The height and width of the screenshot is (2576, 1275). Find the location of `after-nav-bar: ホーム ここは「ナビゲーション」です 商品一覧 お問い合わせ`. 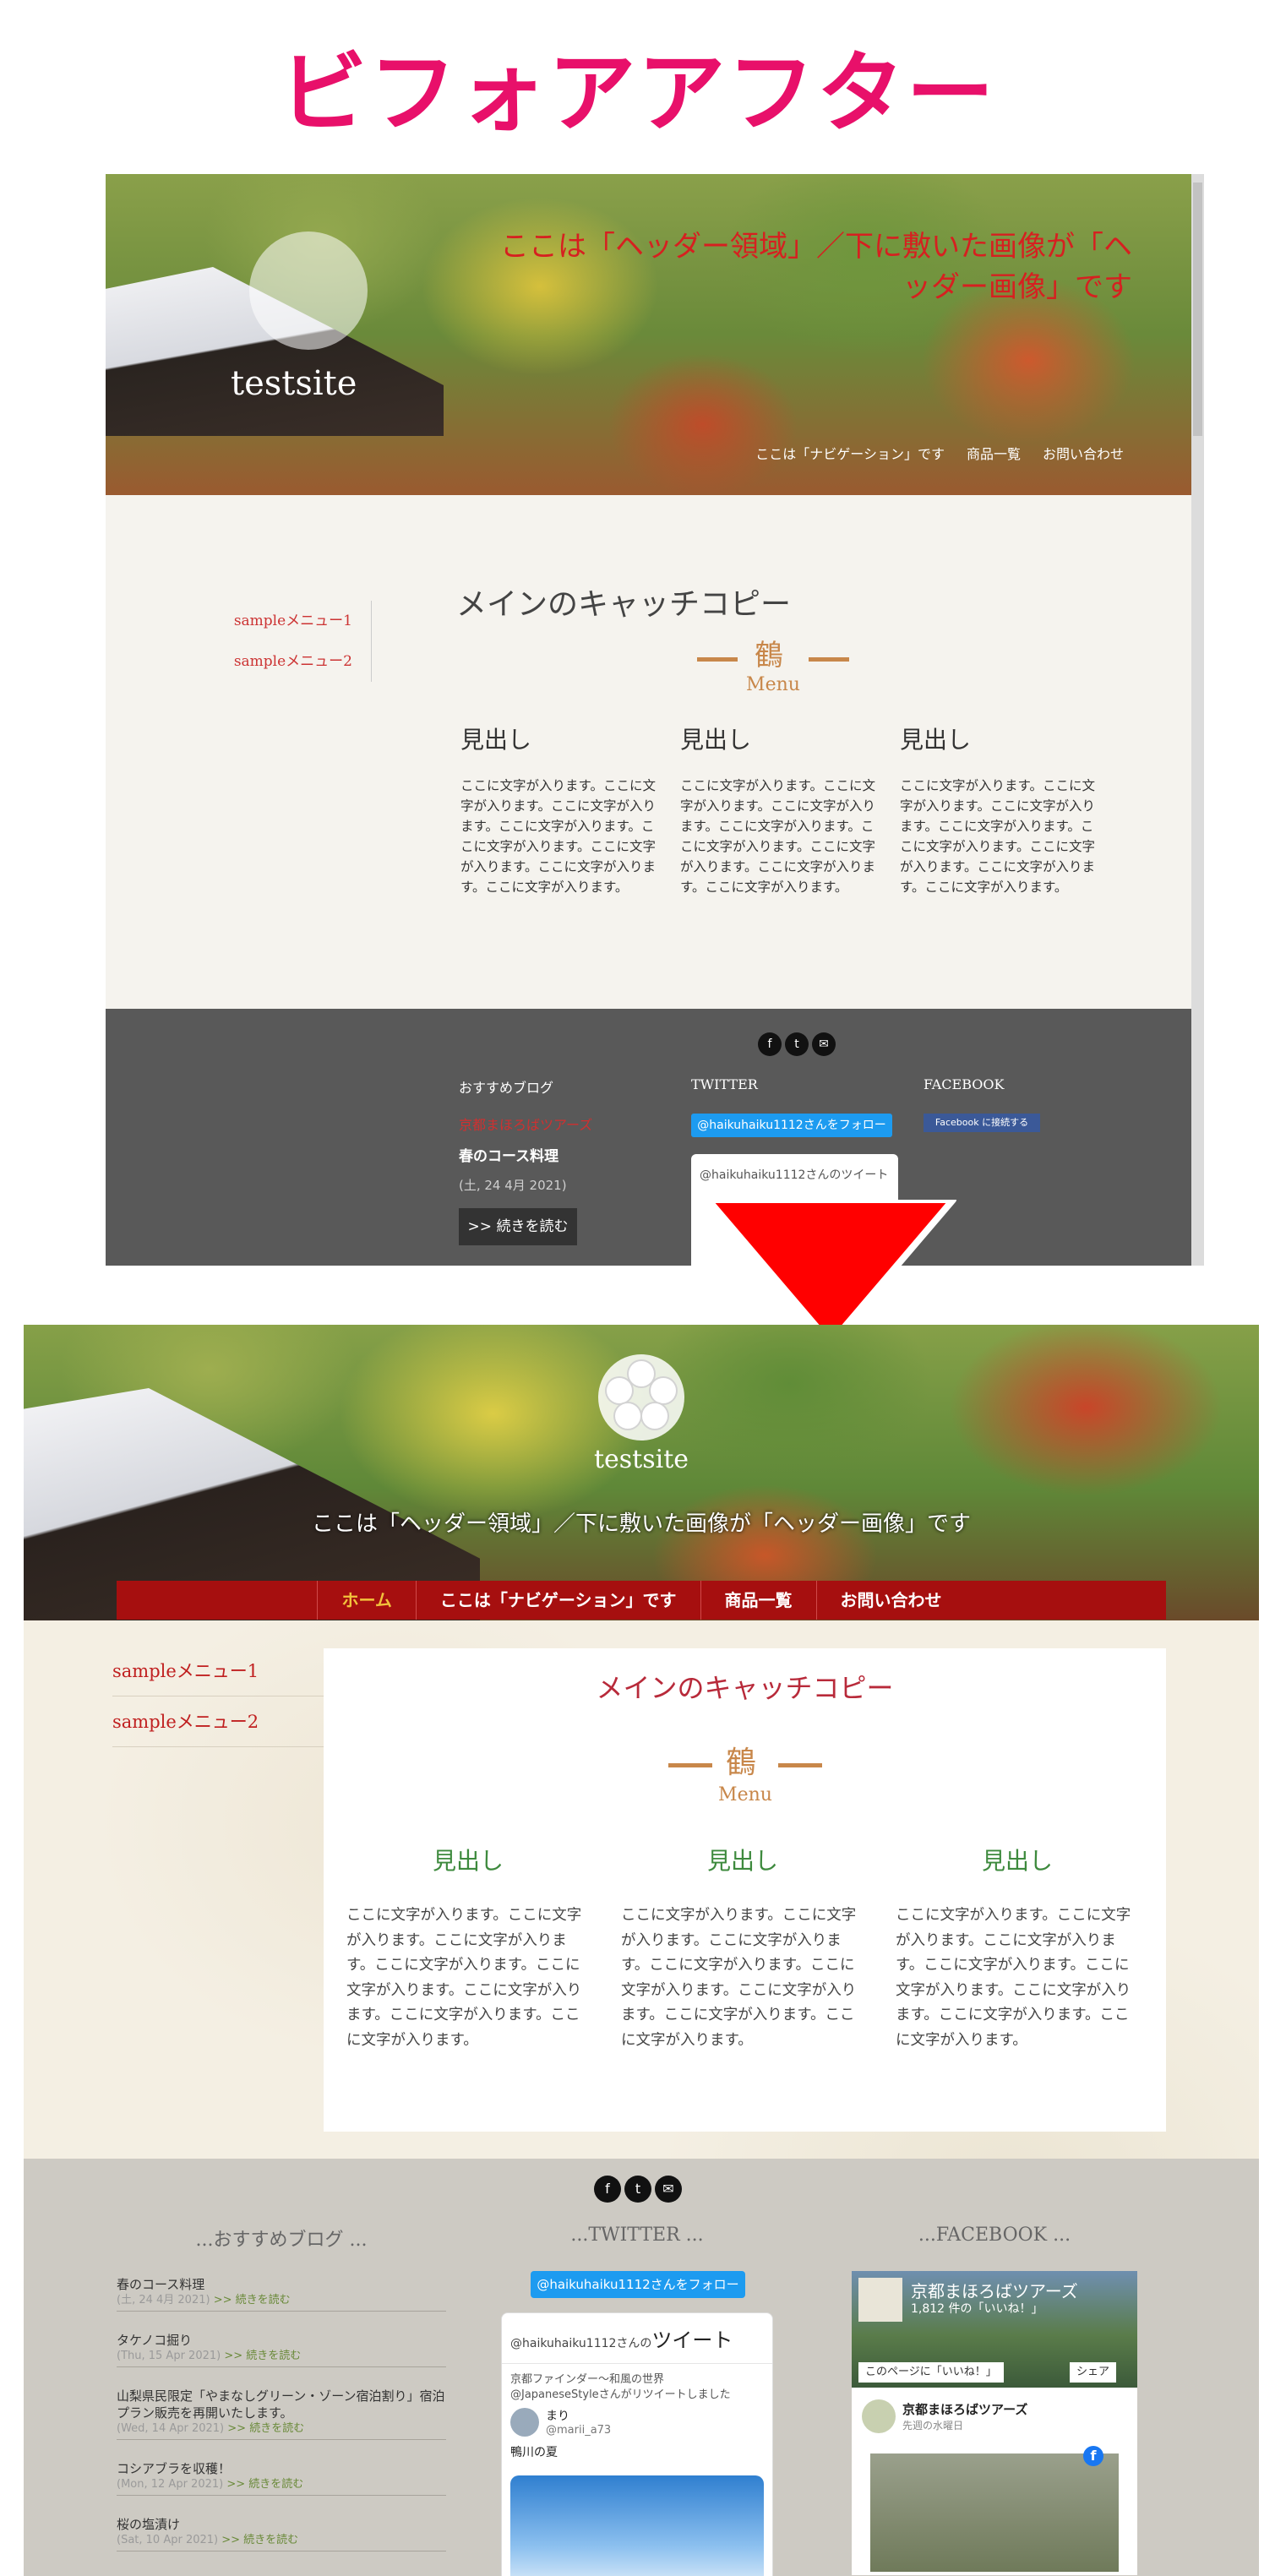

after-nav-bar: ホーム ここは「ナビゲーション」です 商品一覧 お問い合わせ is located at coordinates (641, 1600).